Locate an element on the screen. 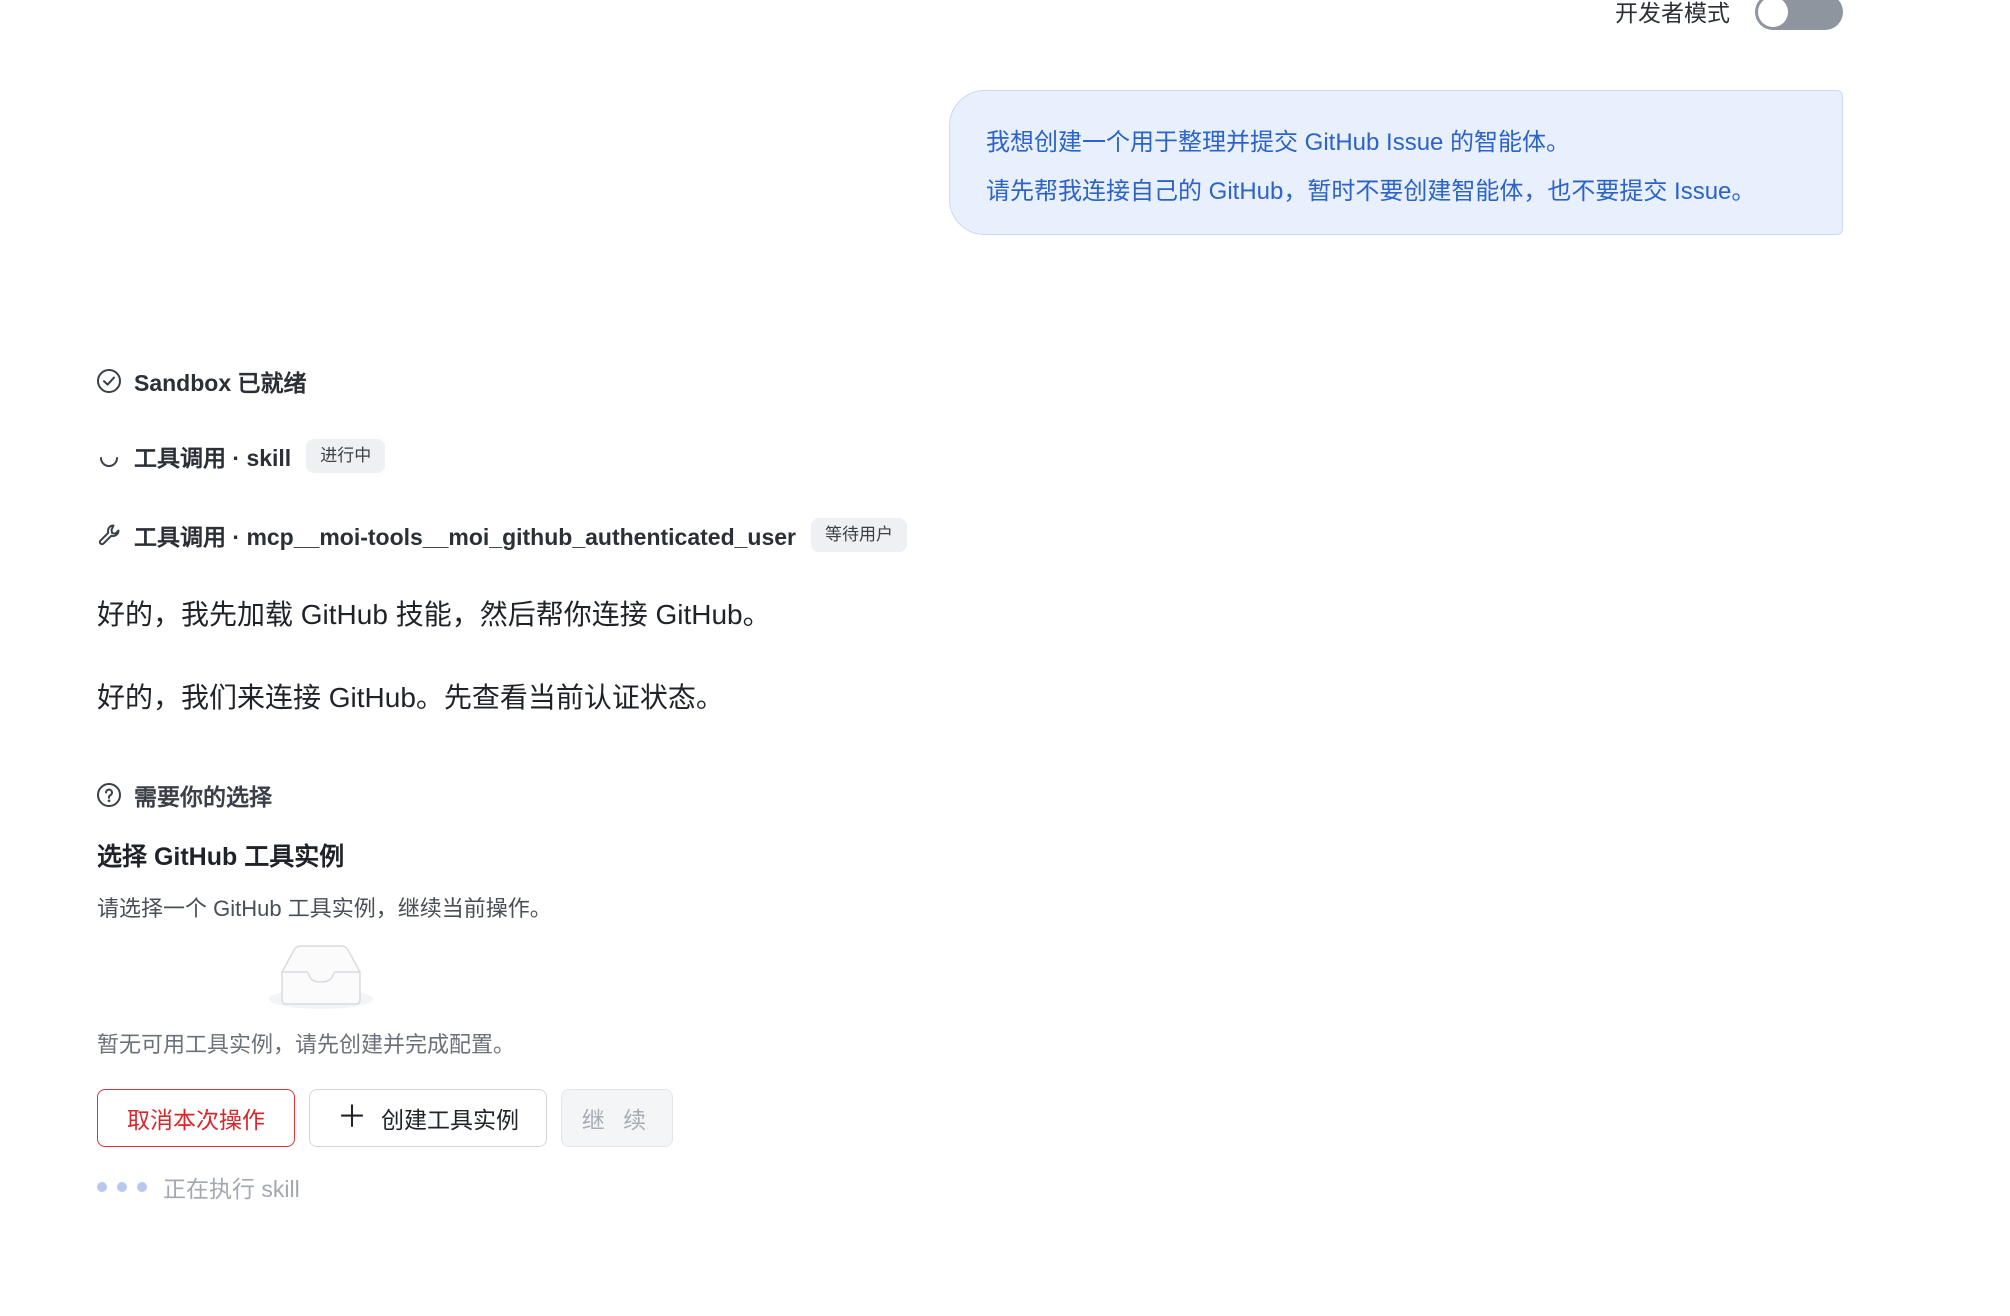  choice-description: 请选择一个 GitHub 工具实例，继续当前操作。 is located at coordinates (324, 908).